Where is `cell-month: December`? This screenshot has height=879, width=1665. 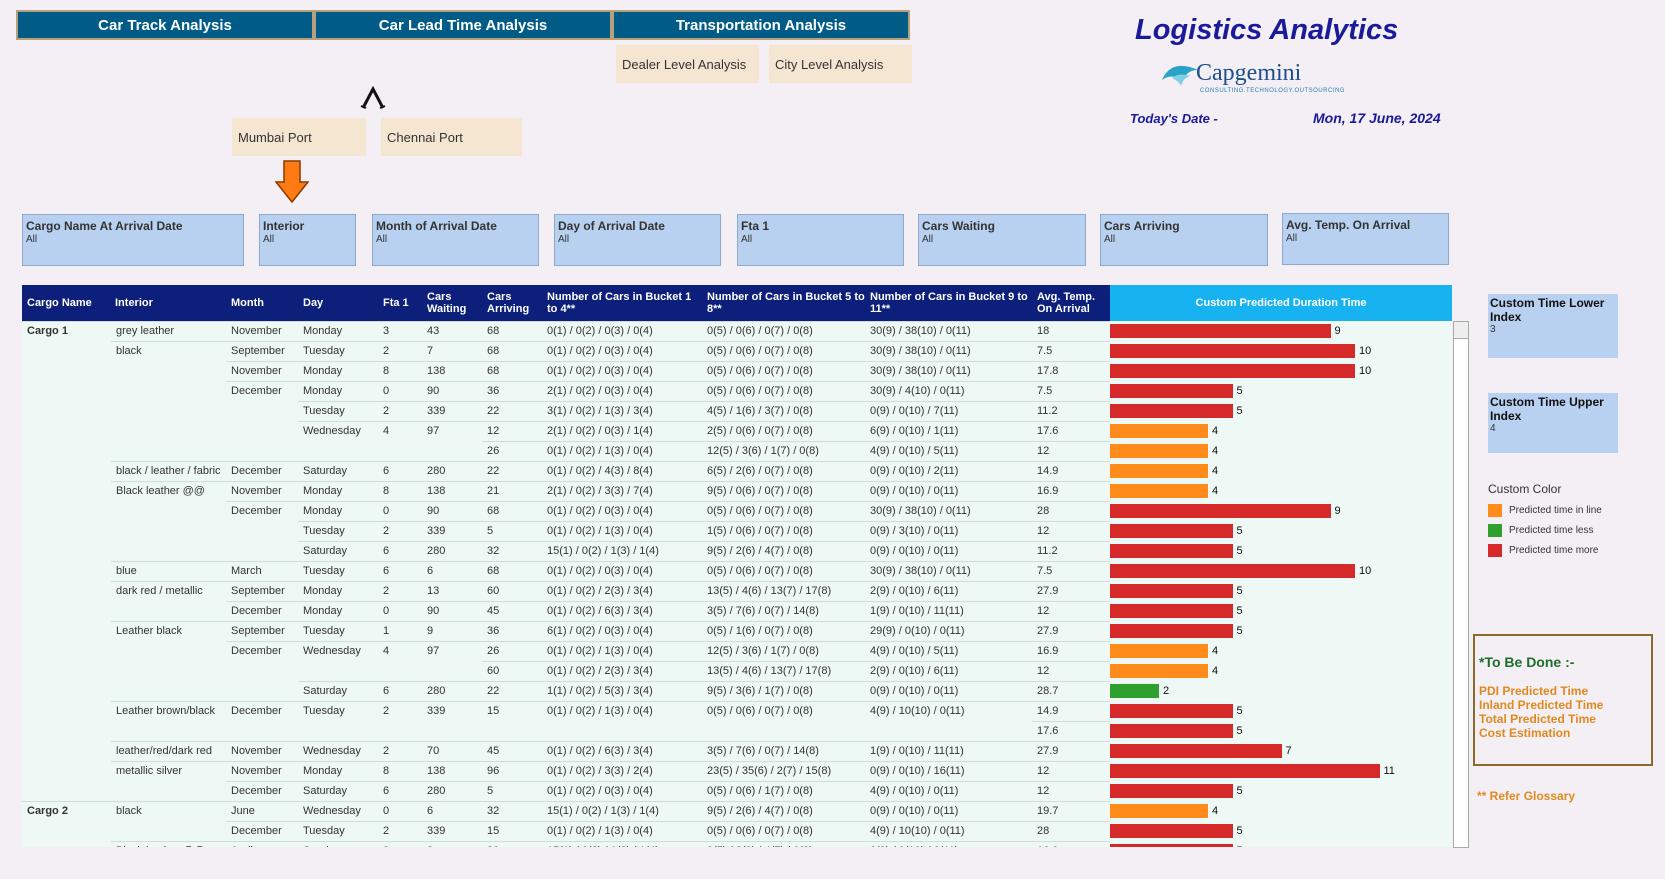 cell-month: December is located at coordinates (256, 471).